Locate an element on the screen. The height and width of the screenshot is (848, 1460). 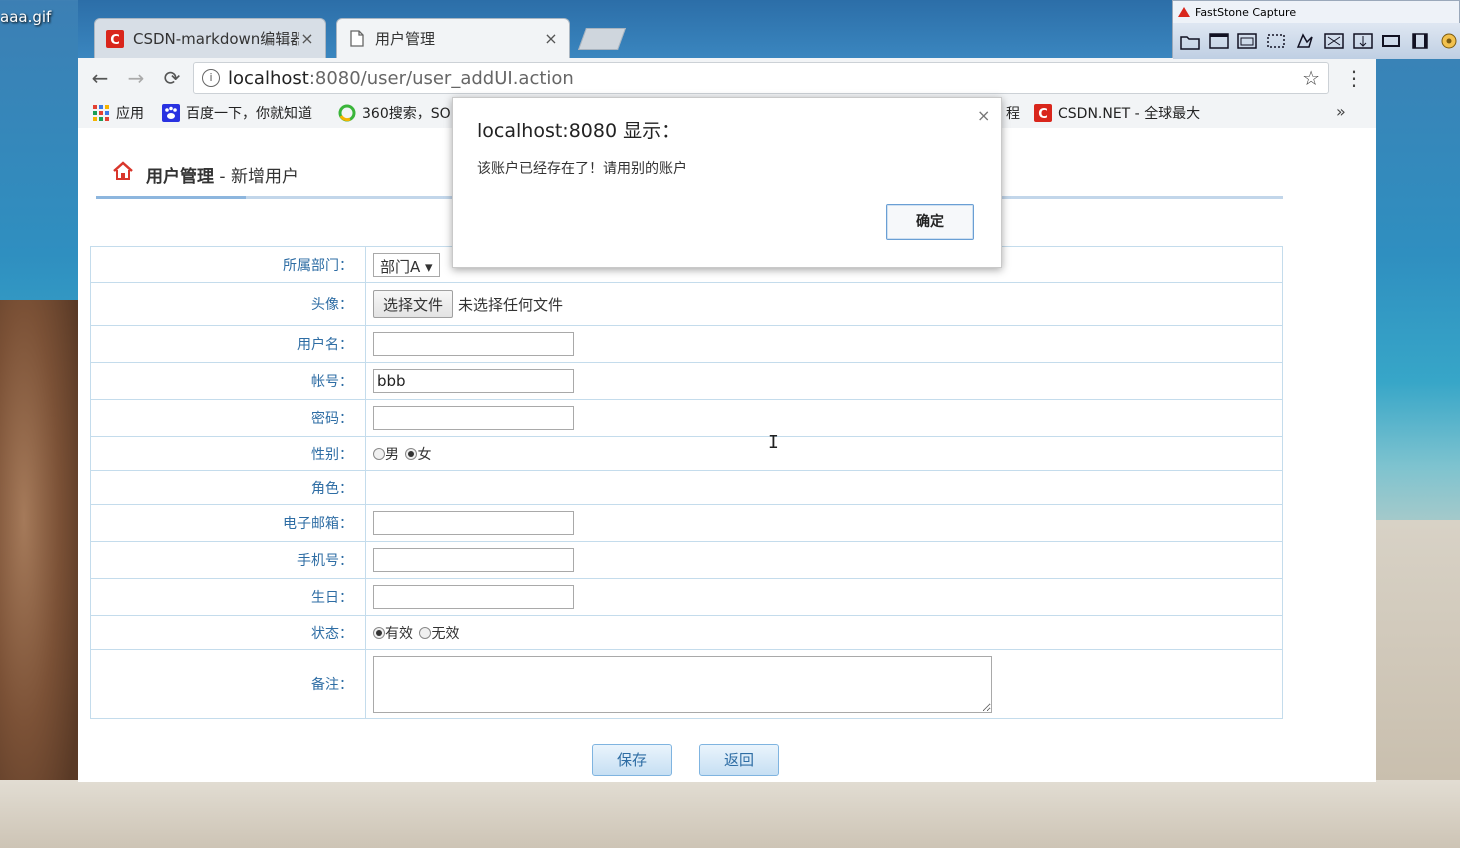
form-row-remark: 备注： is located at coordinates (686, 684).